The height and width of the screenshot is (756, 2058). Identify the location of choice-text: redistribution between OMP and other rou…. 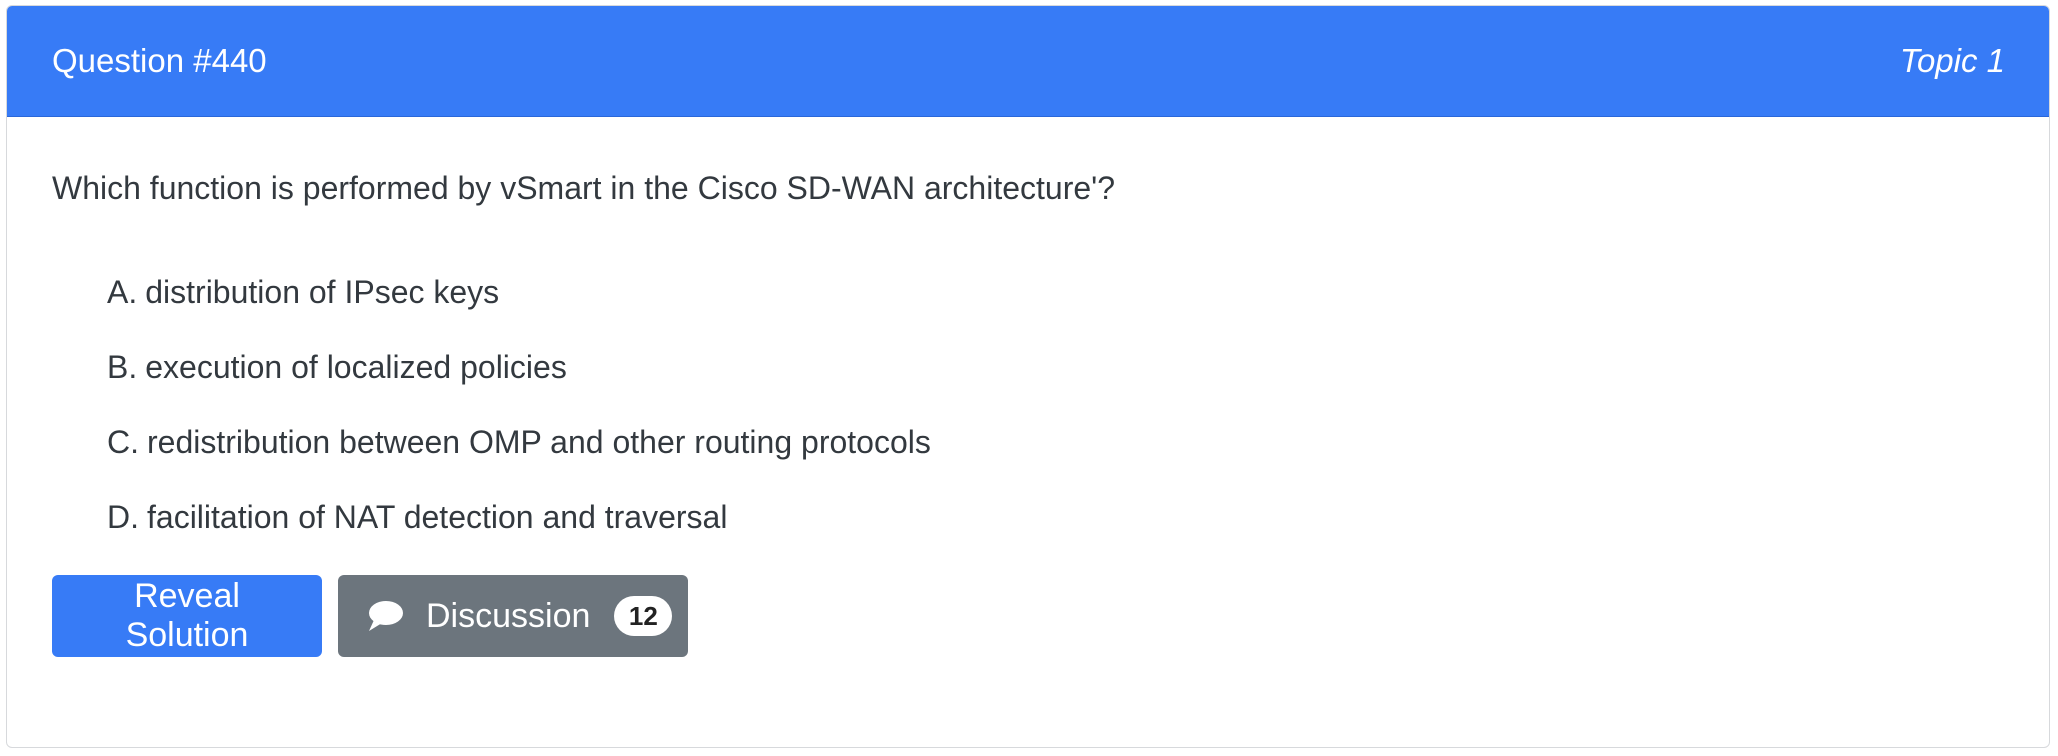
(539, 442).